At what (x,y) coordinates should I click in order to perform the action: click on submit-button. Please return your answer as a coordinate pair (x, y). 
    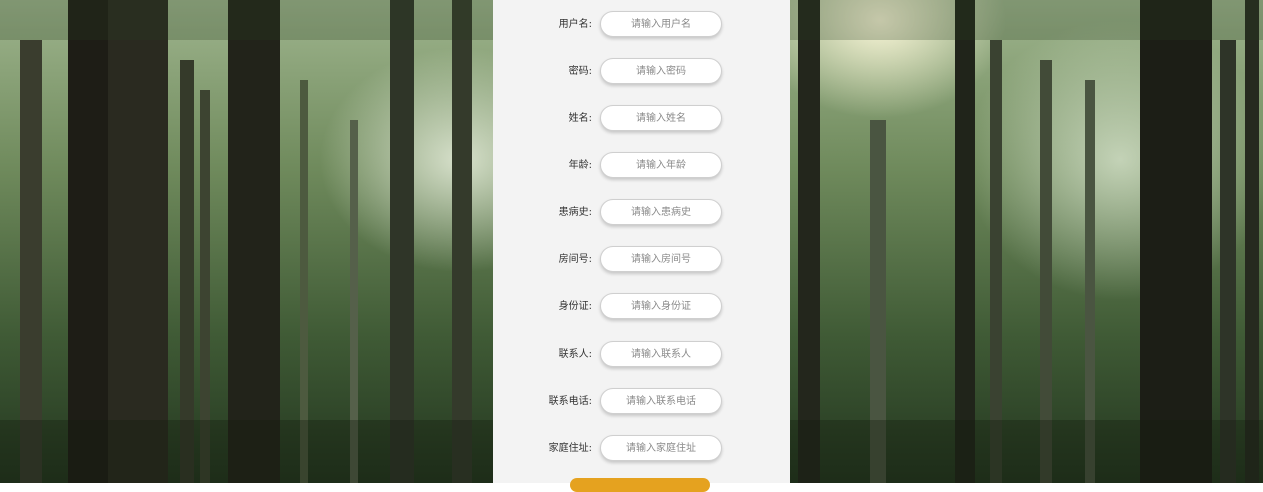
    Looking at the image, I should click on (640, 485).